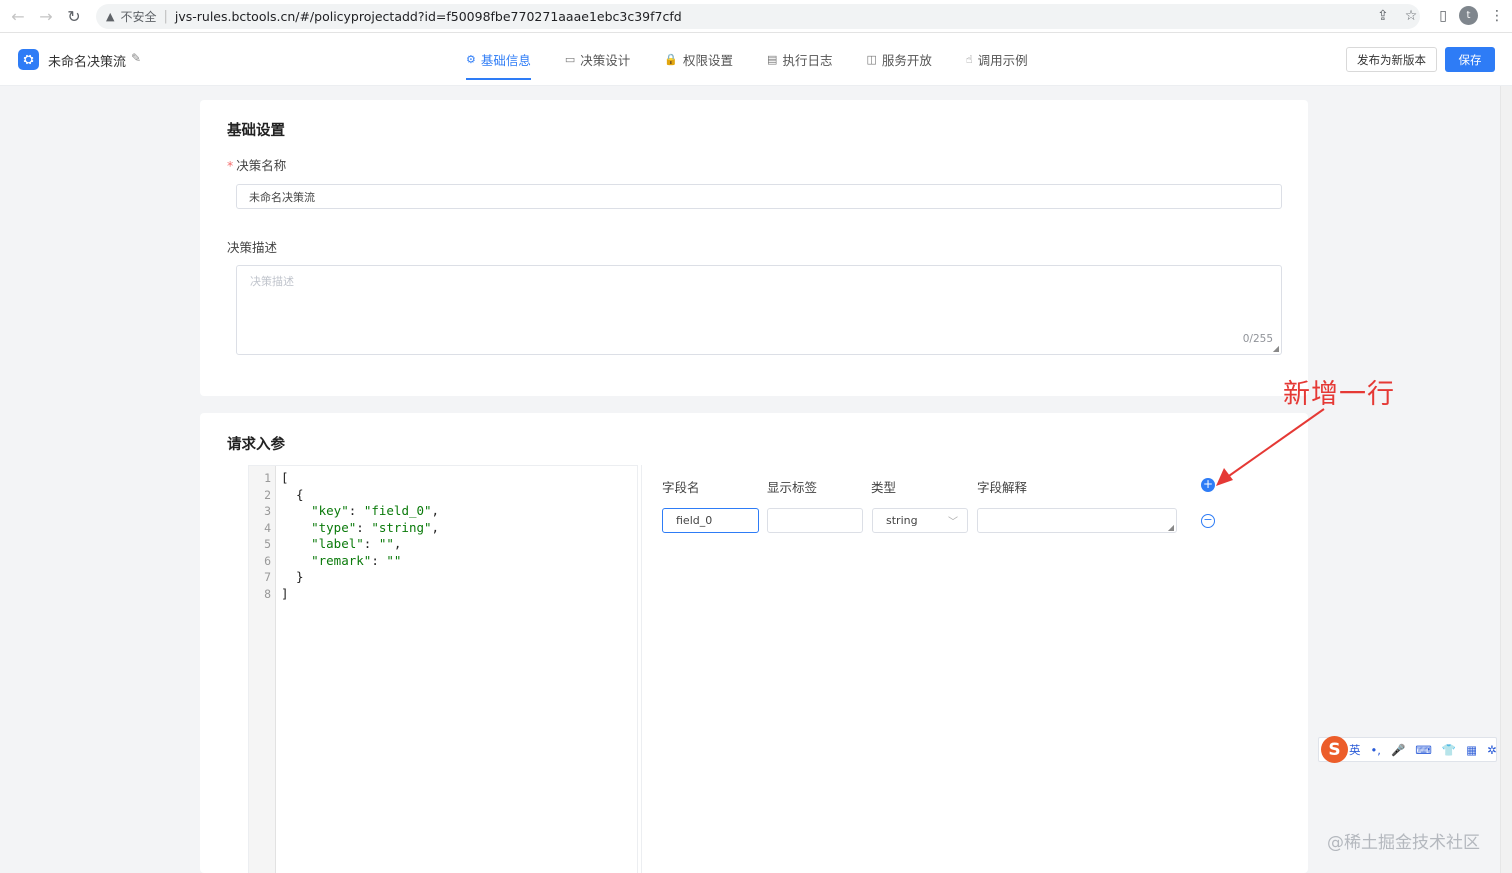 The image size is (1512, 873). What do you see at coordinates (498, 59) in the screenshot?
I see `tab-basic-info: ⚙ 基础信息` at bounding box center [498, 59].